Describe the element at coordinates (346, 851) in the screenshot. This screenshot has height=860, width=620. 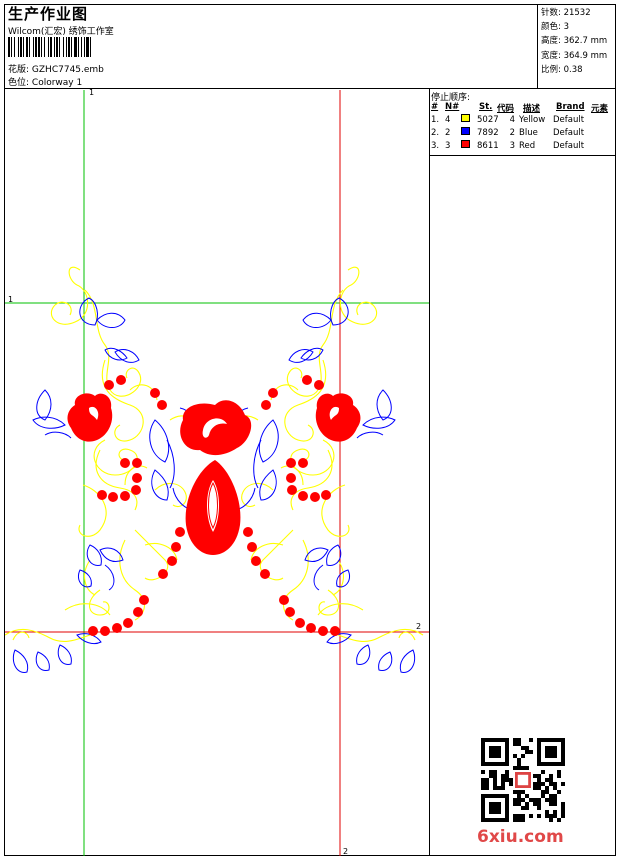
I see `red-guide-label-bottom: 2` at that location.